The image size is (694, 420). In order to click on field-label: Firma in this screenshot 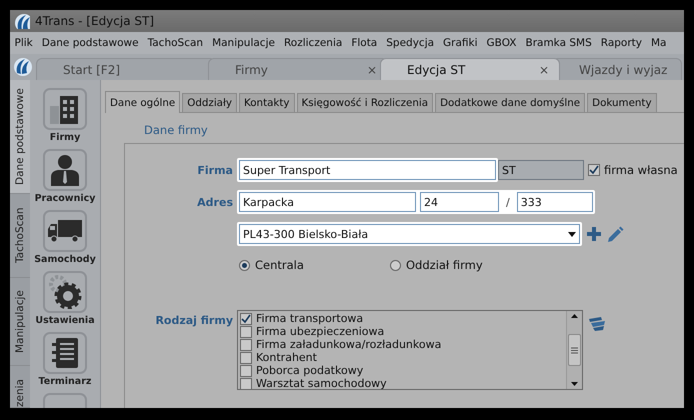, I will do `click(215, 170)`.